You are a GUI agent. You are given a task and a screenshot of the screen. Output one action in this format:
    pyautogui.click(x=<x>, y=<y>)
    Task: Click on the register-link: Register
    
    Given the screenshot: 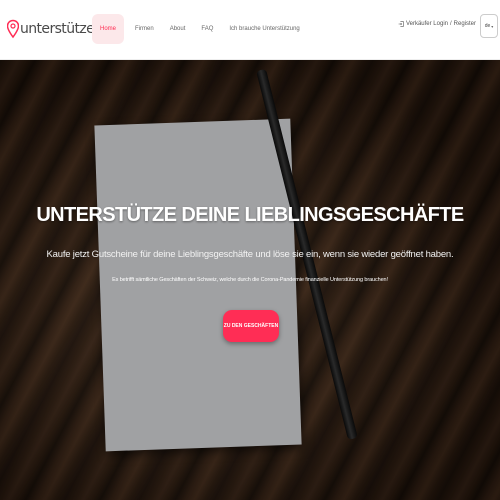 What is the action you would take?
    pyautogui.click(x=465, y=24)
    